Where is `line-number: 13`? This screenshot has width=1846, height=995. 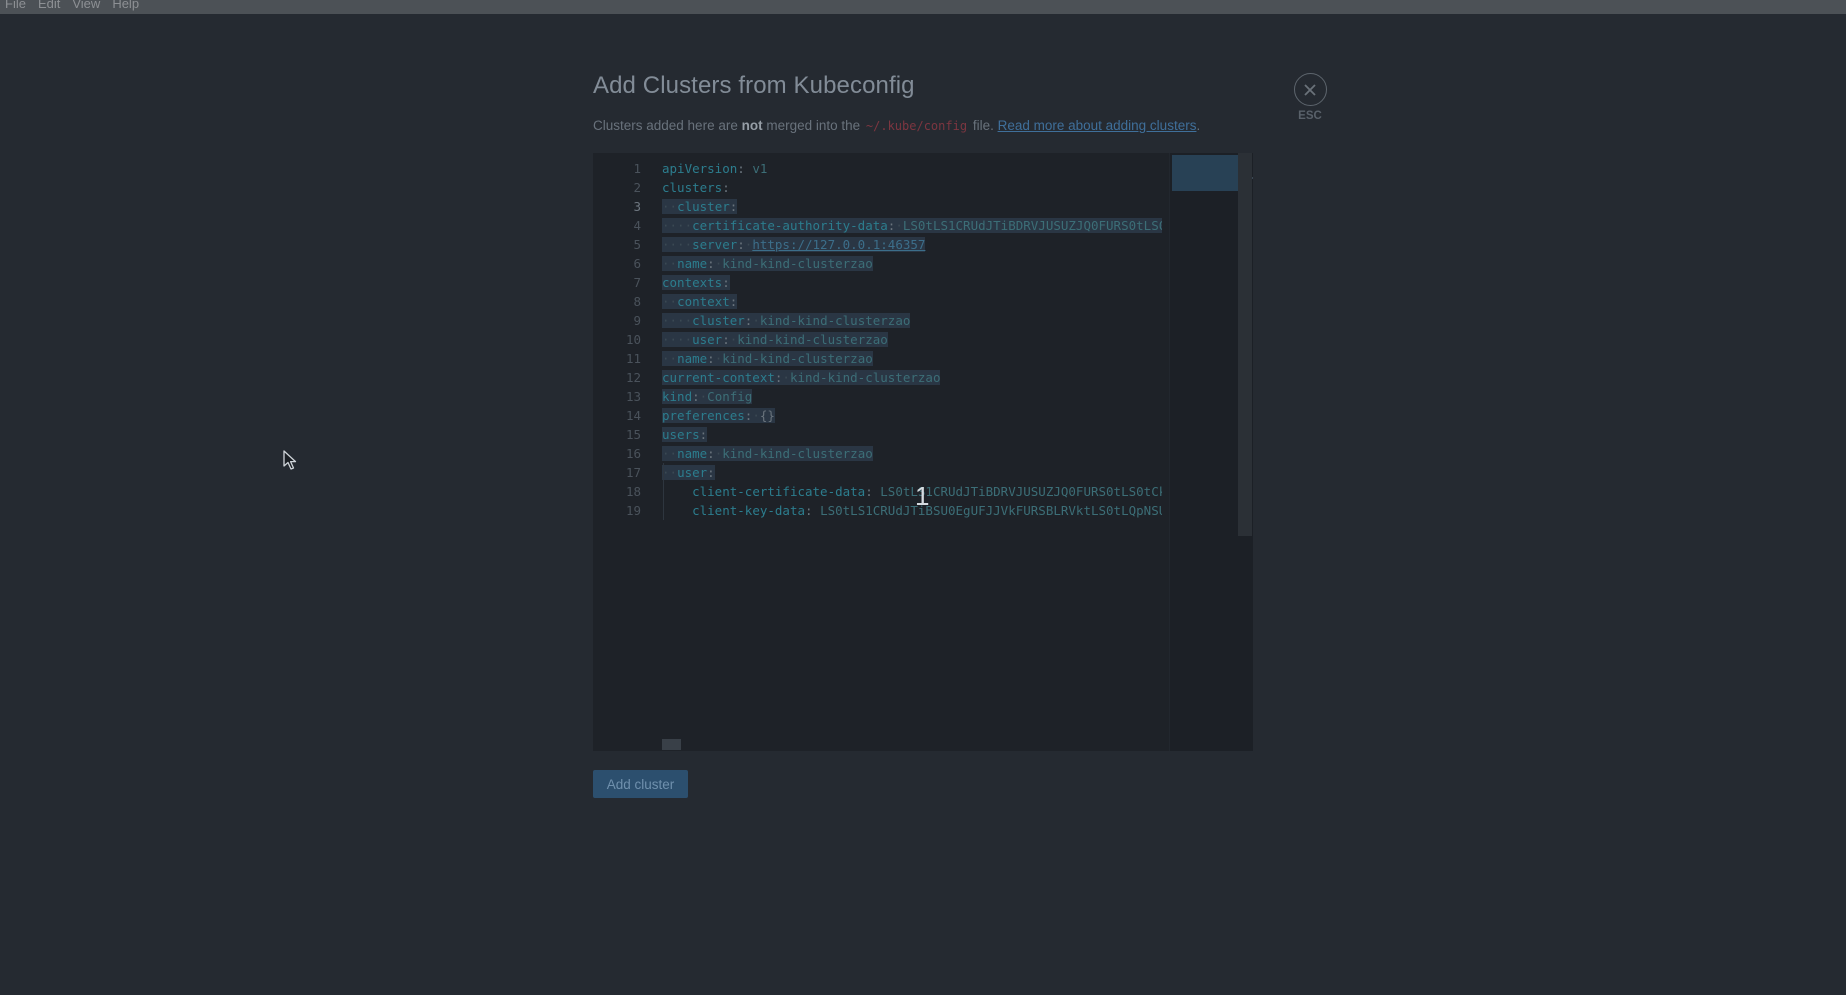
line-number: 13 is located at coordinates (633, 396).